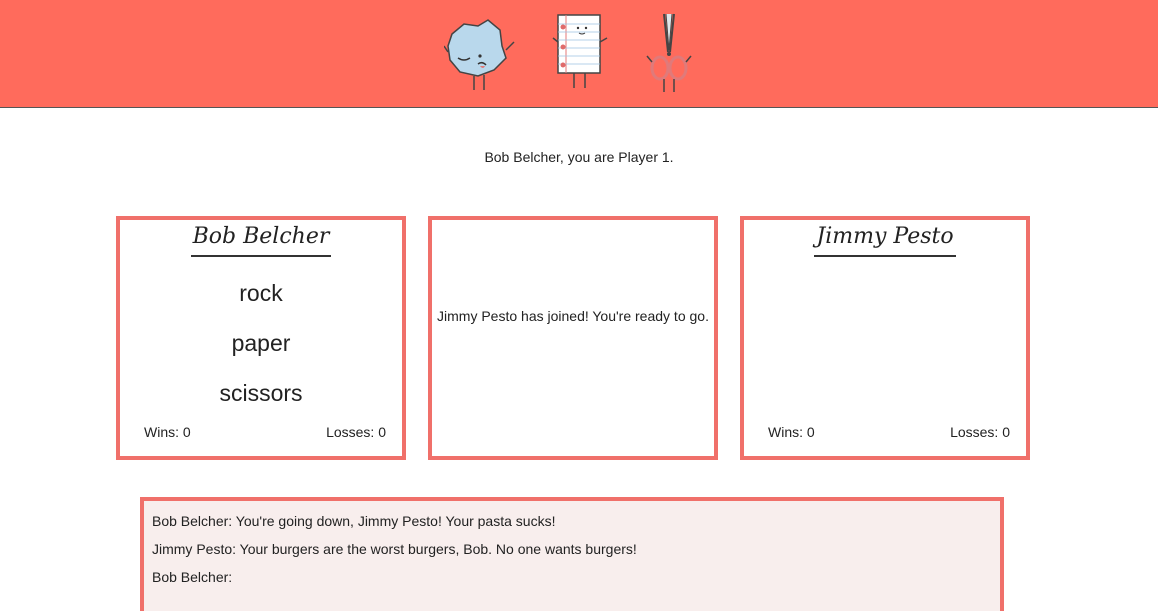 The width and height of the screenshot is (1158, 611). What do you see at coordinates (167, 432) in the screenshot?
I see `player1-wins: Wins: 0` at bounding box center [167, 432].